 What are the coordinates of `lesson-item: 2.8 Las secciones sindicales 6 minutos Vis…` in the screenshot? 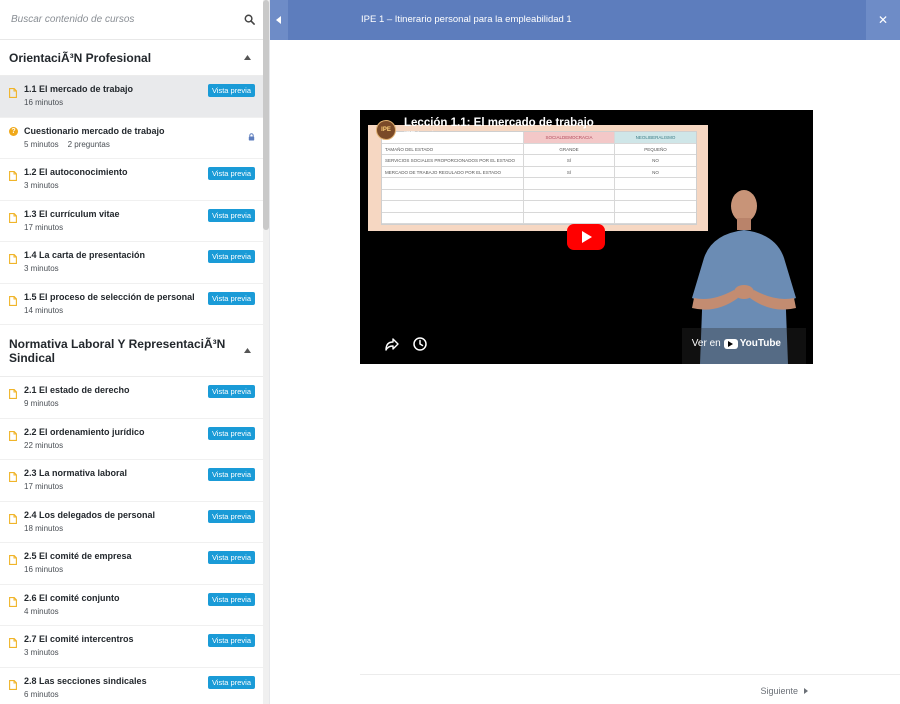 It's located at (132, 685).